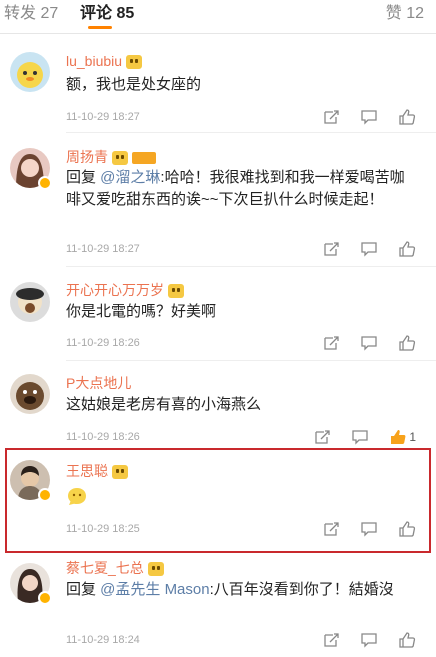  Describe the element at coordinates (164, 404) in the screenshot. I see `comment-text: 这姑娘是老房有喜的小海燕么` at that location.